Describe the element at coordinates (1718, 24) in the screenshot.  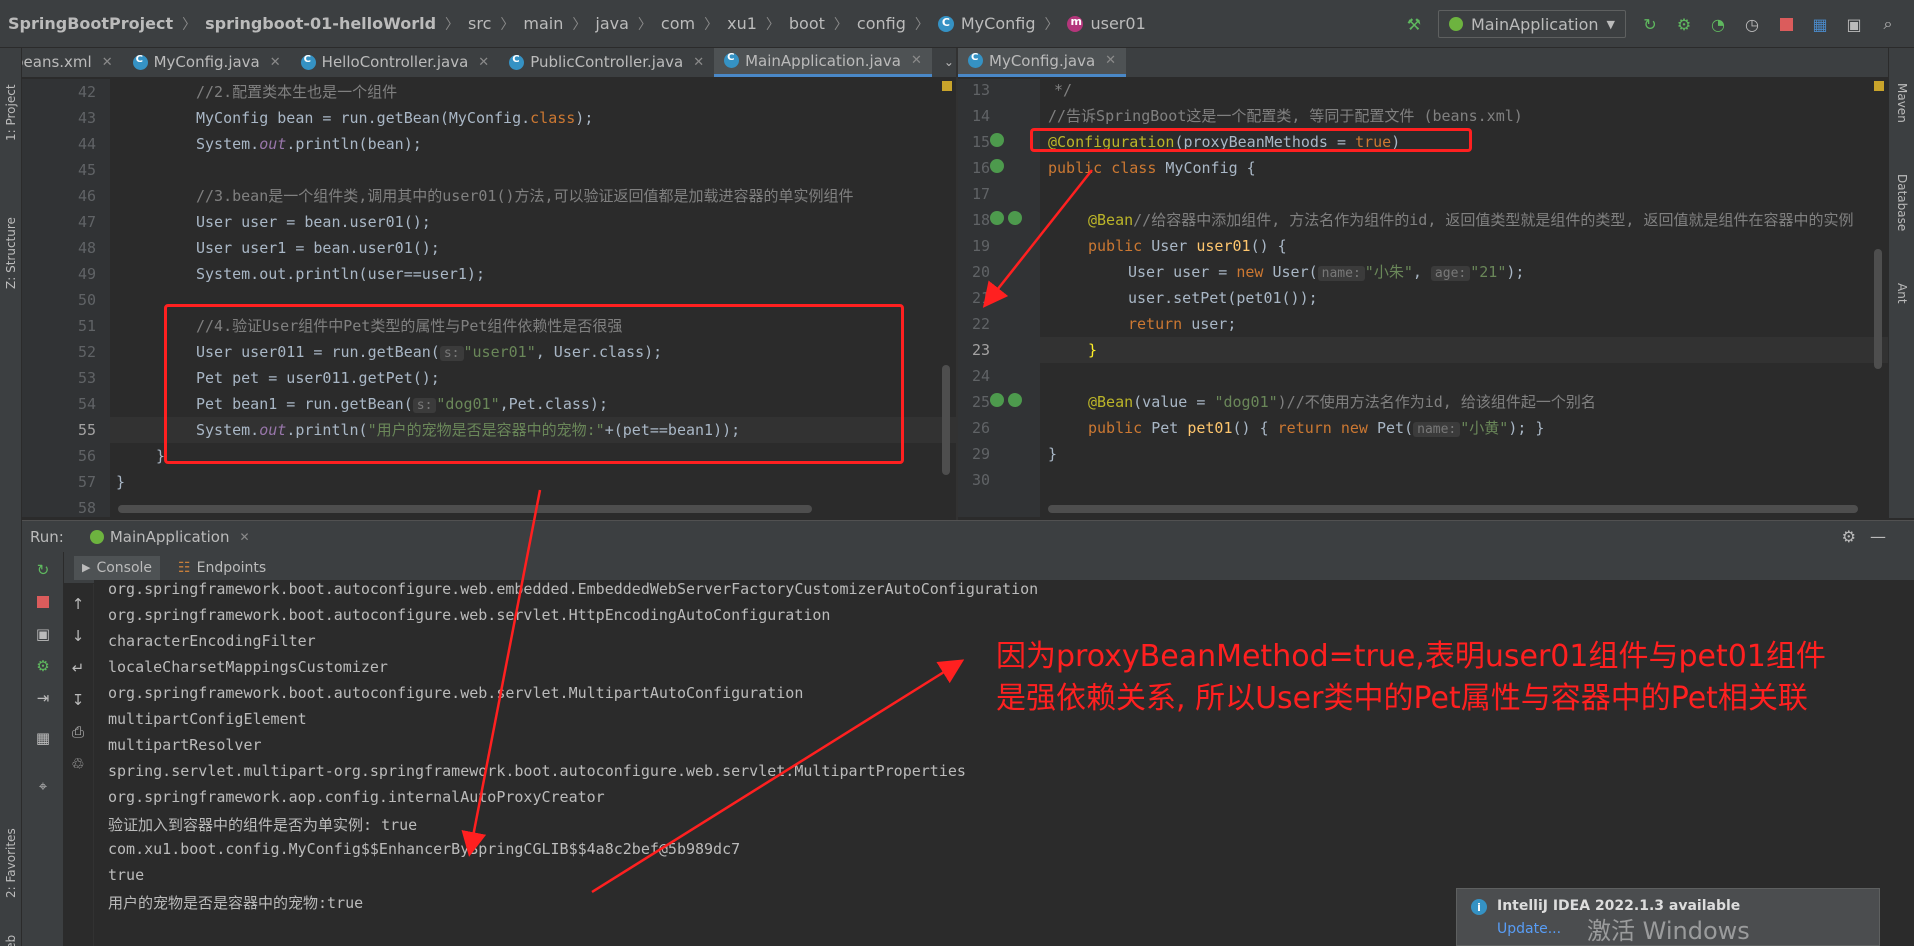
I see `coverage-icon: ◔` at that location.